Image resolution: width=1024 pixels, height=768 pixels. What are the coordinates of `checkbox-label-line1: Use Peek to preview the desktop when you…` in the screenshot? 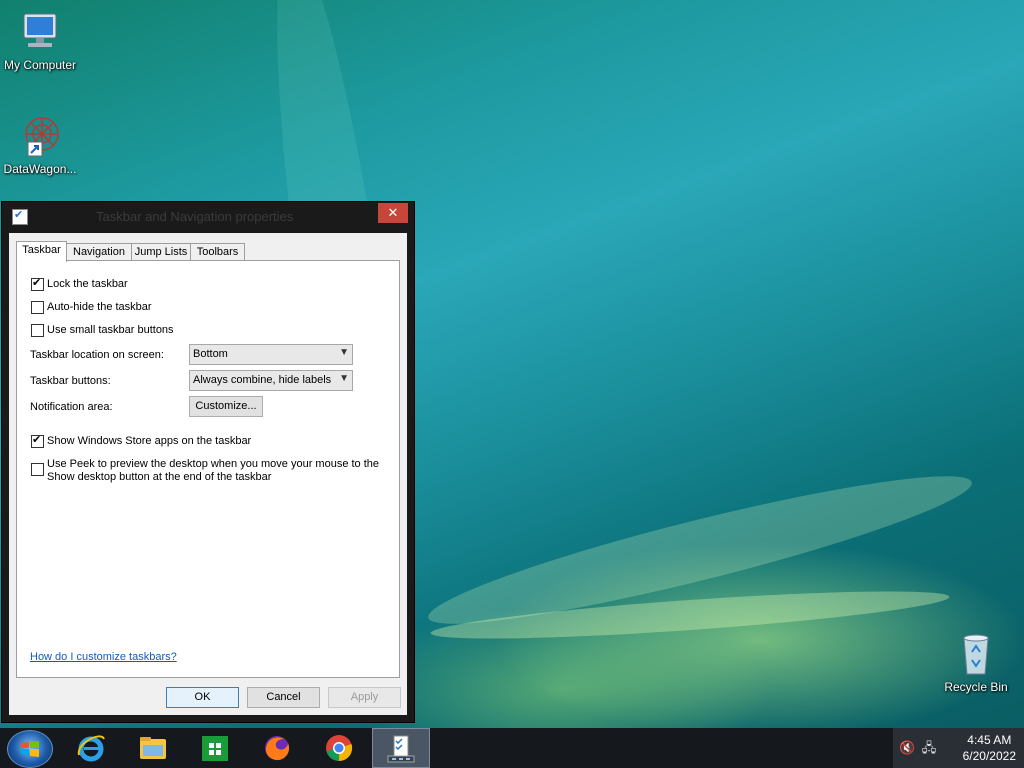 It's located at (213, 464).